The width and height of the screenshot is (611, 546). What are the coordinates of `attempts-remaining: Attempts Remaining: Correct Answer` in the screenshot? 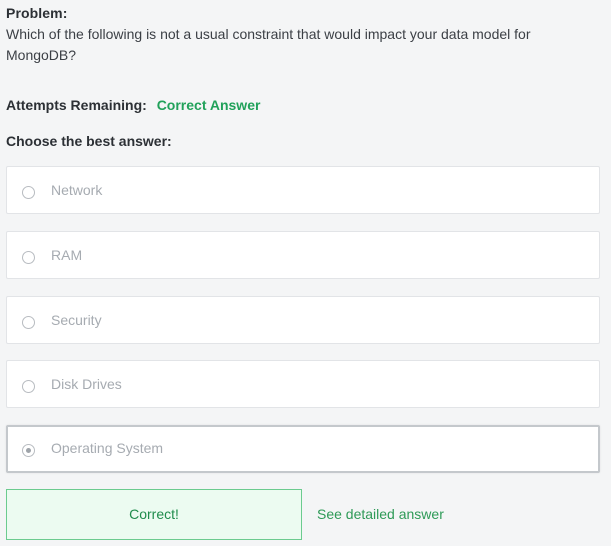 It's located at (133, 105).